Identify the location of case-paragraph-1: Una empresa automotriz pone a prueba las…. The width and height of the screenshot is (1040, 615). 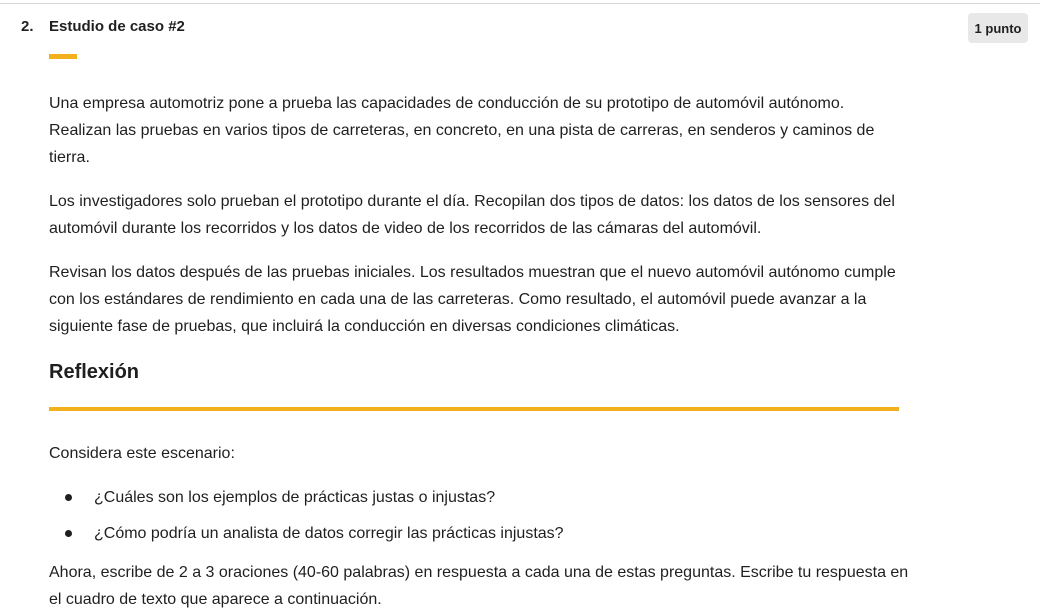
(462, 130).